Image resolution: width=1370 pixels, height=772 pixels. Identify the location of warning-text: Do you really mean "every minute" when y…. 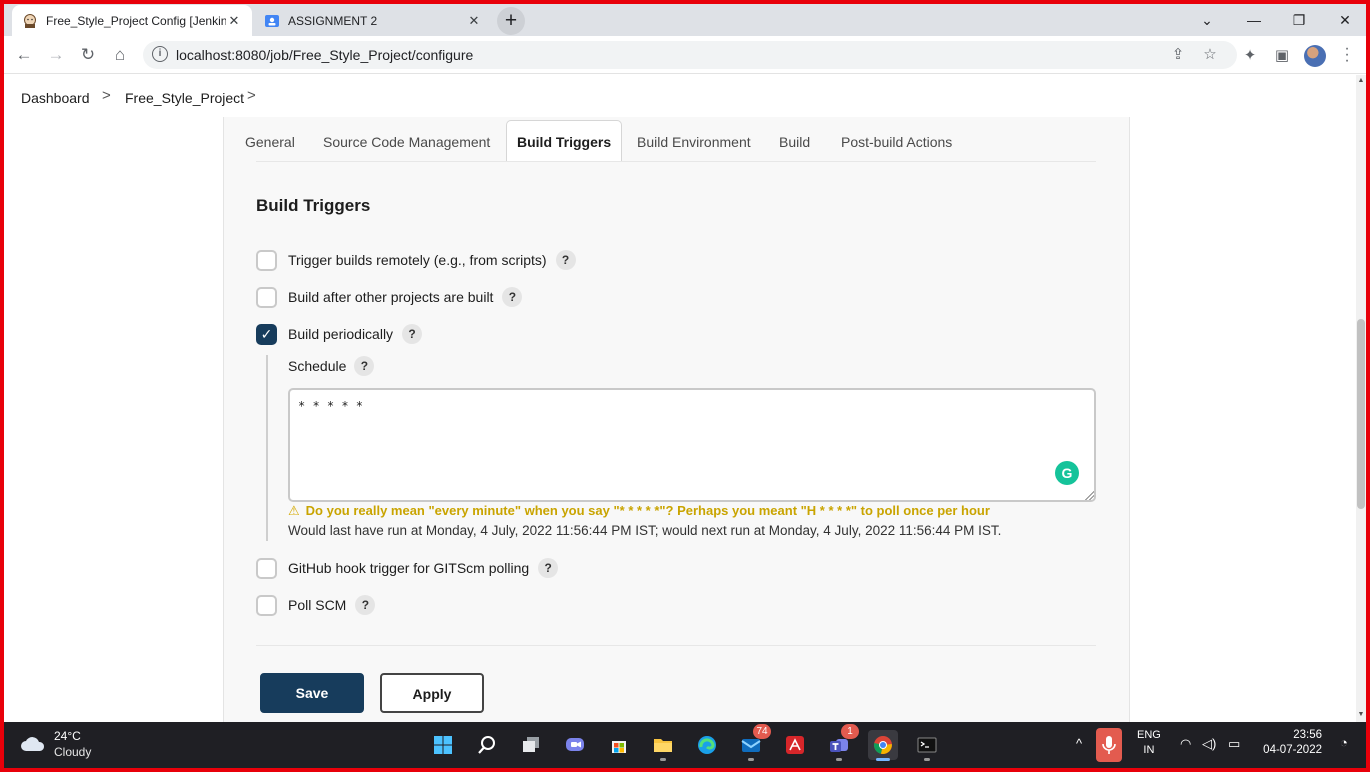
(647, 510).